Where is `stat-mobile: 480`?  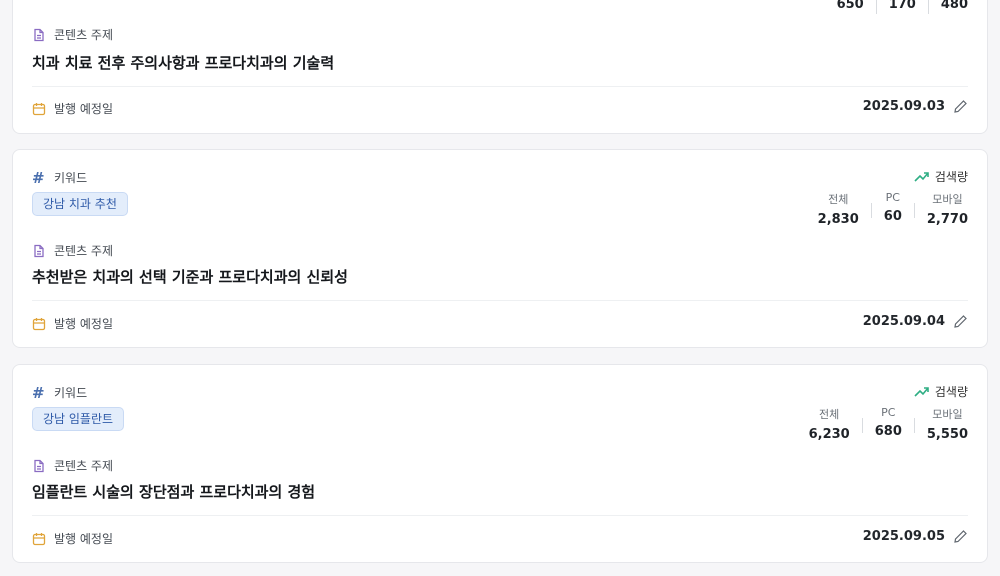 stat-mobile: 480 is located at coordinates (948, 6).